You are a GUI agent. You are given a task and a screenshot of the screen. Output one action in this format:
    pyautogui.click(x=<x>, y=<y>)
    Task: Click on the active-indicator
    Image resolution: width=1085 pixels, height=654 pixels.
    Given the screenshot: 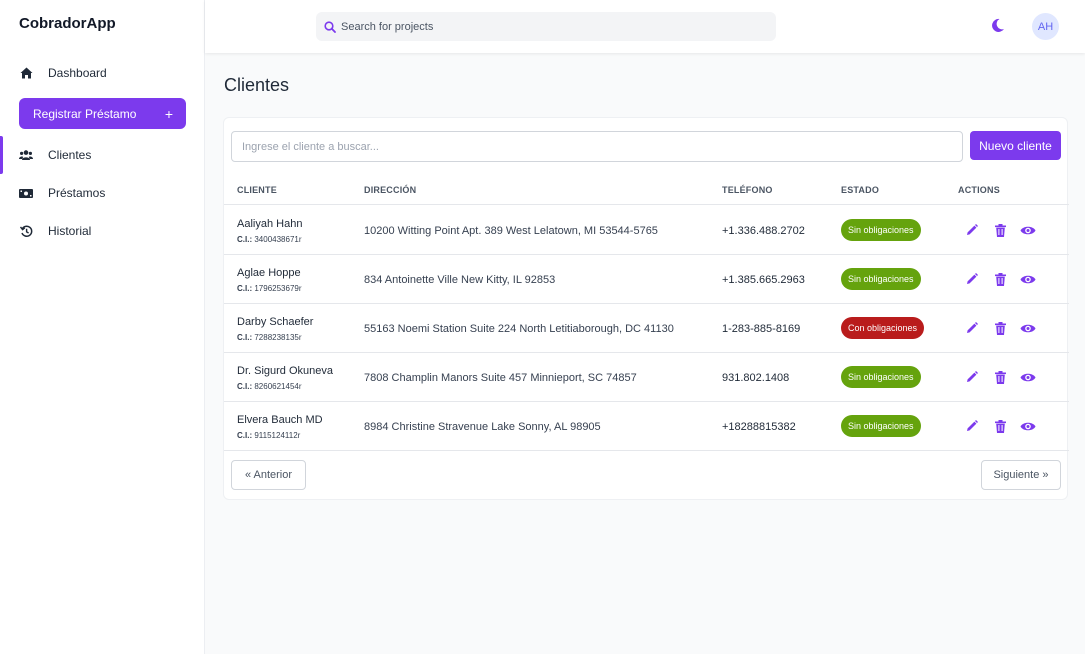 What is the action you would take?
    pyautogui.click(x=1, y=155)
    